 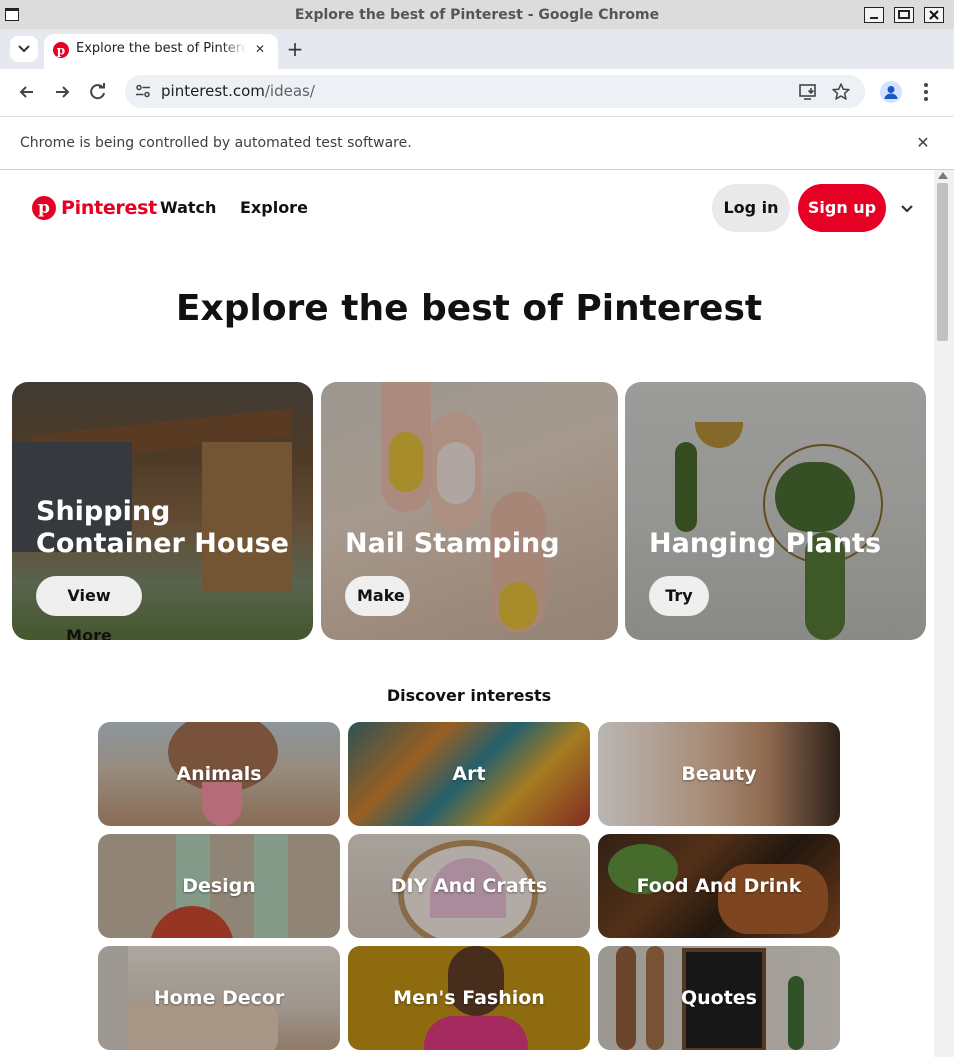 I want to click on minimize-button, so click(x=874, y=15).